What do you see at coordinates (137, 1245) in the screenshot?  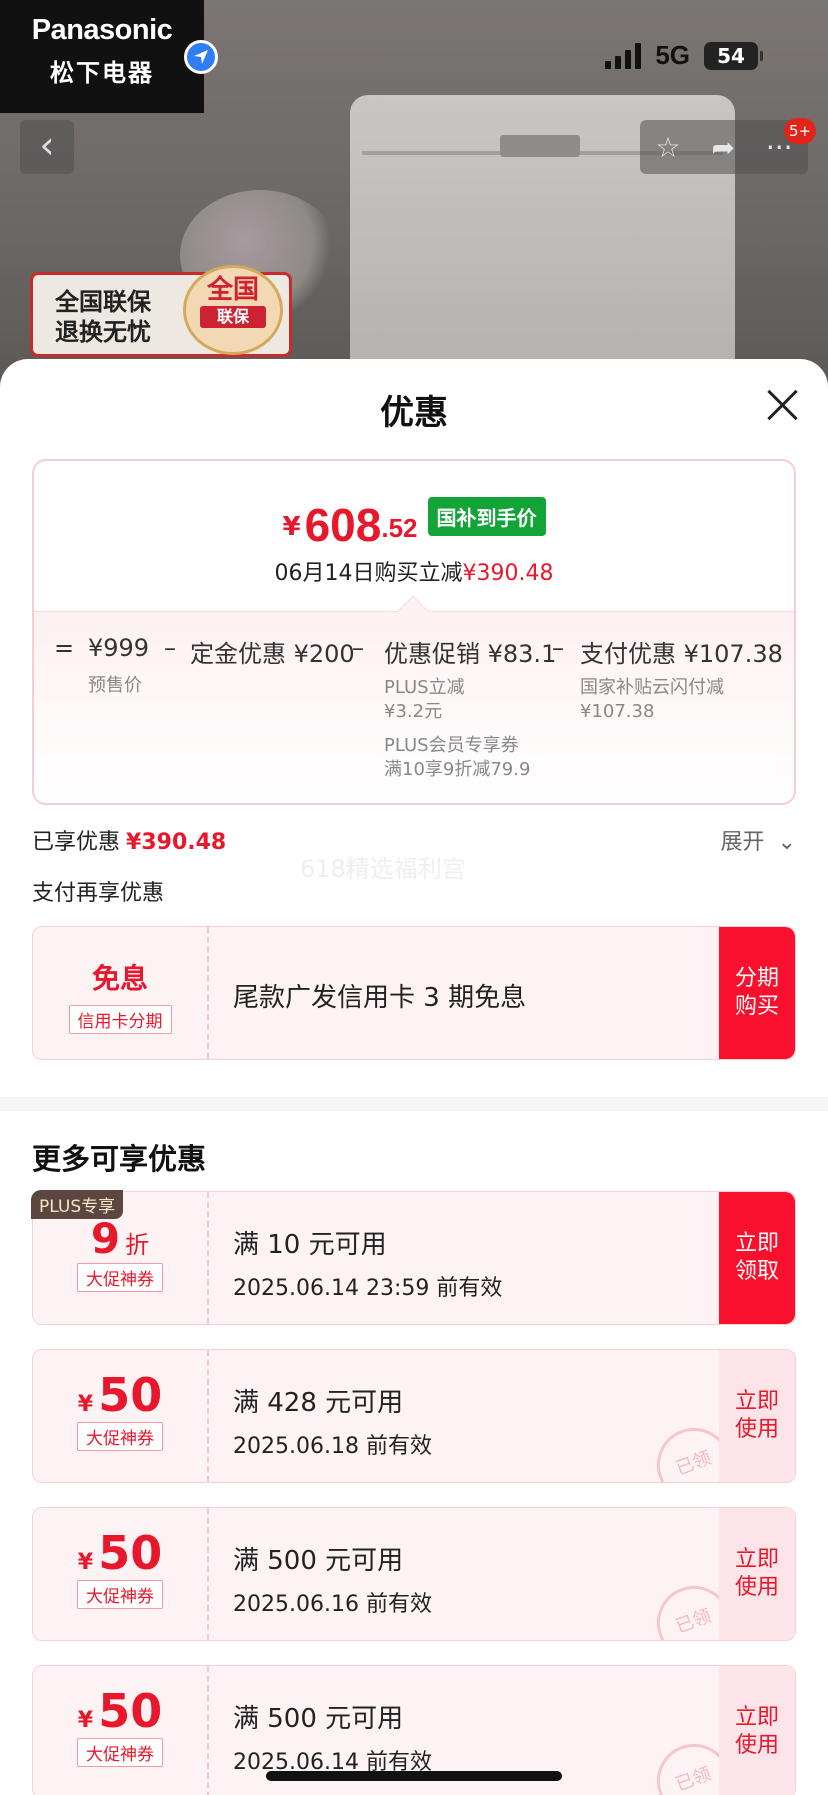 I see `discount-unit: 折` at bounding box center [137, 1245].